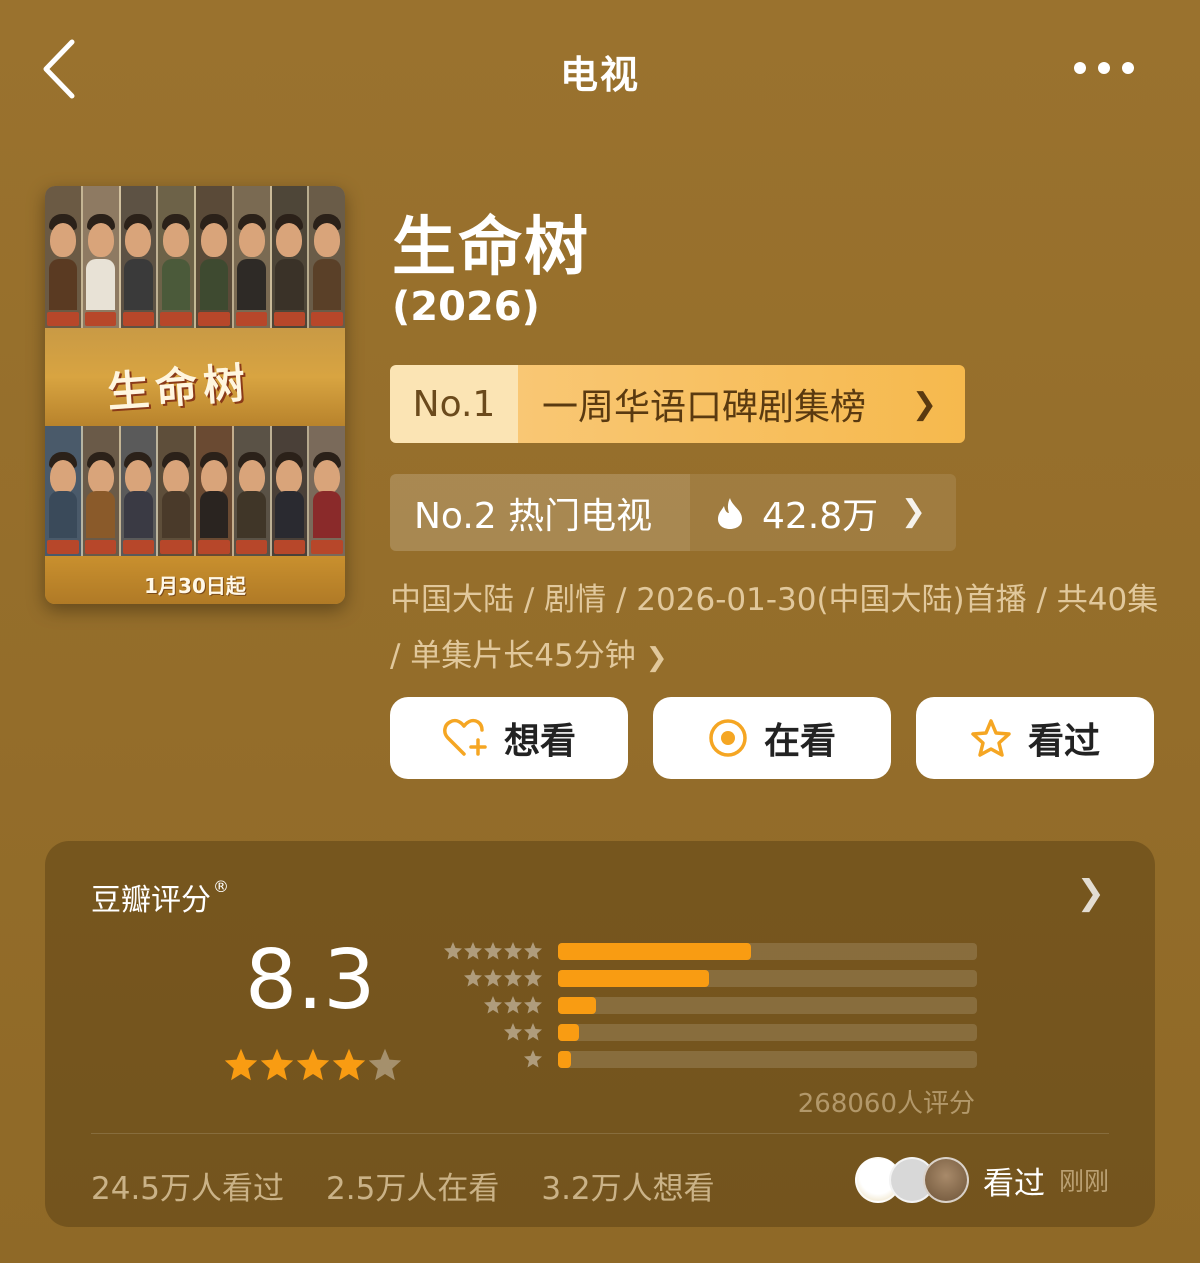  I want to click on rating-stars, so click(313, 1065).